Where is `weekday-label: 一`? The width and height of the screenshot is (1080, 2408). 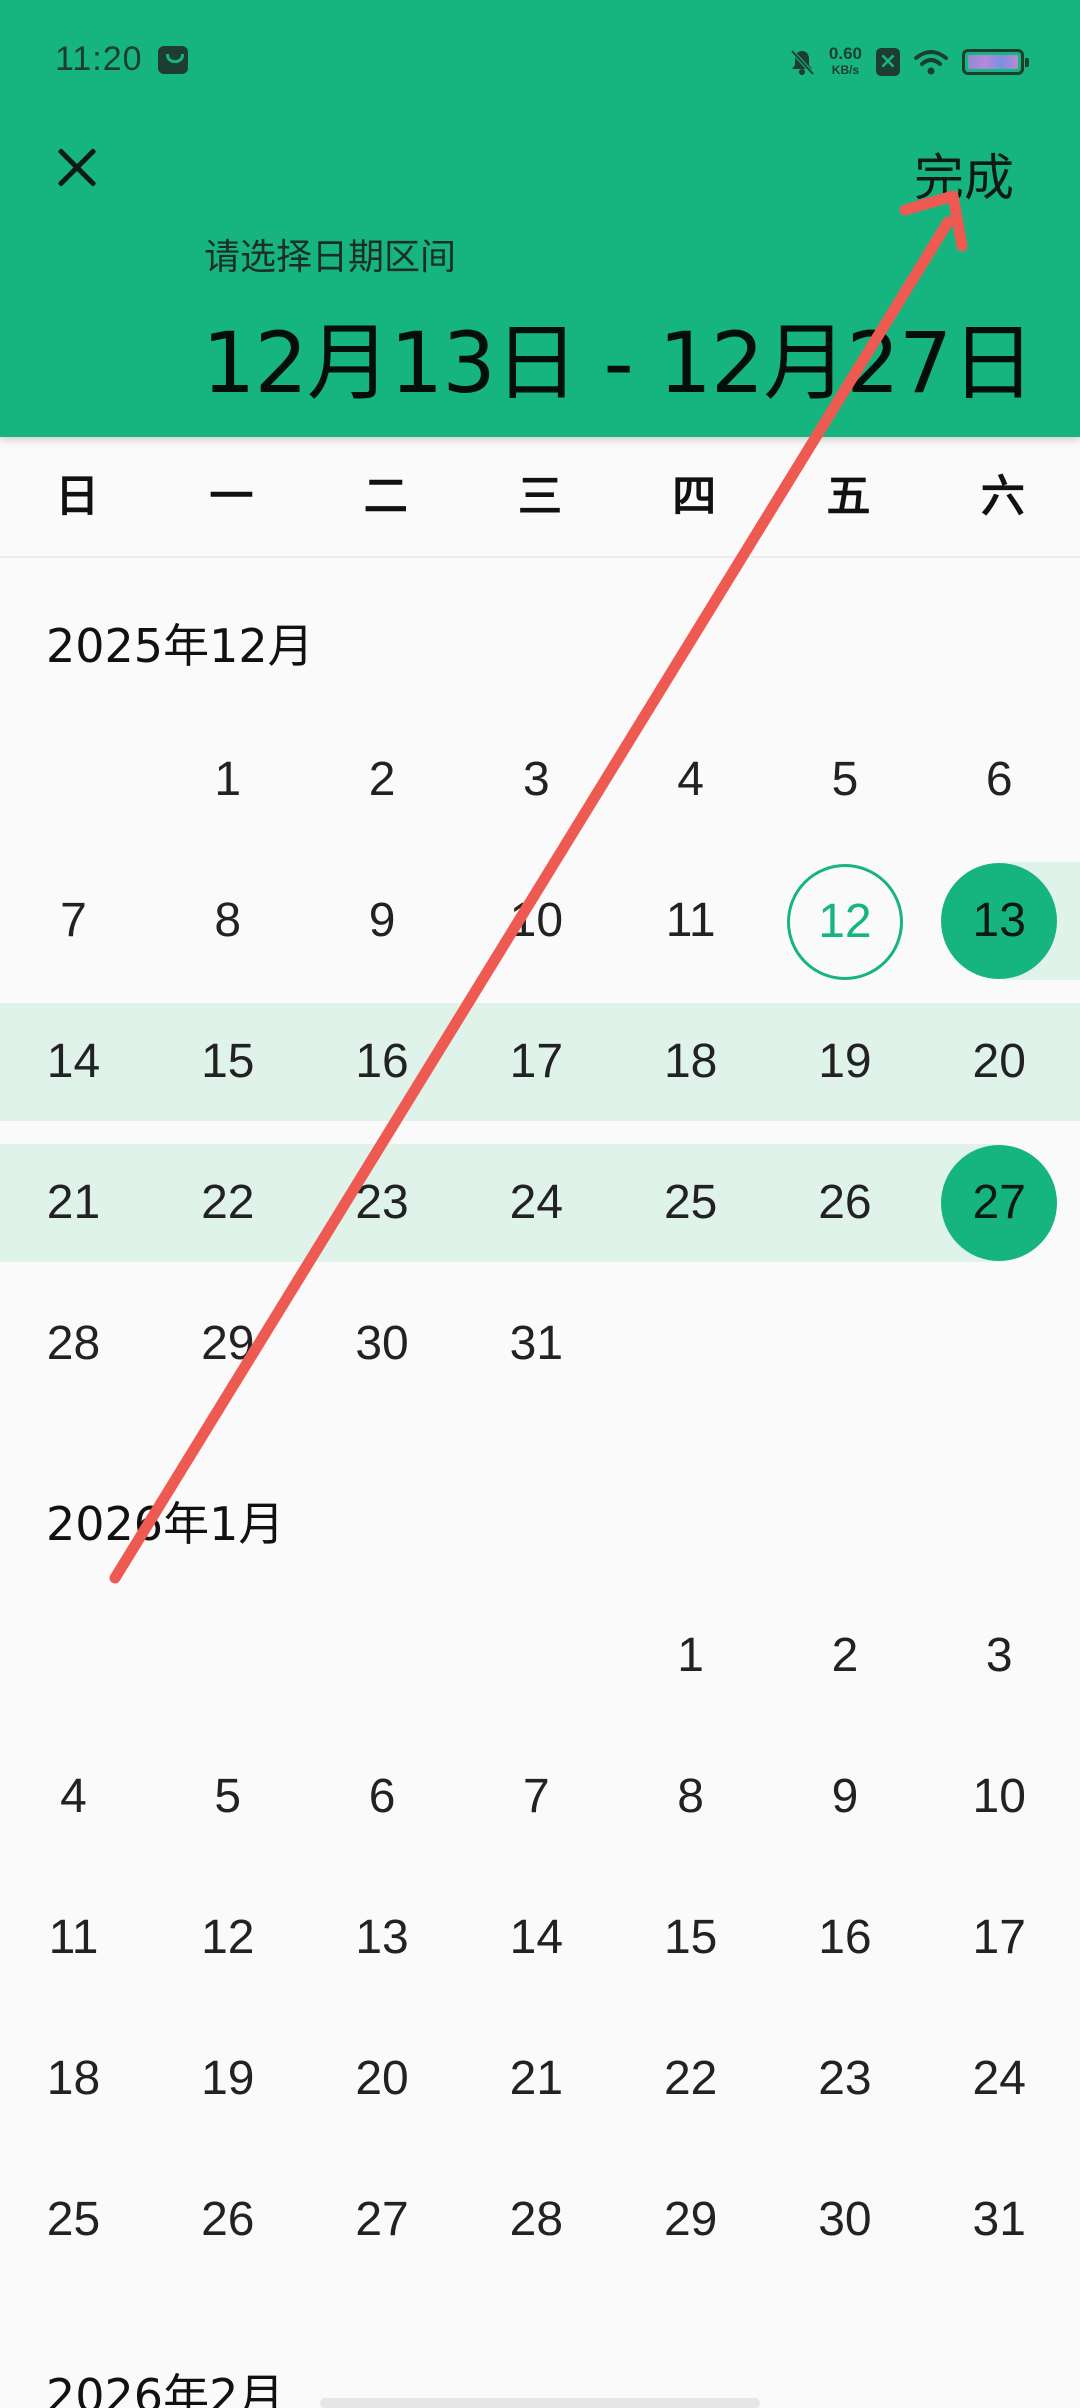 weekday-label: 一 is located at coordinates (231, 496).